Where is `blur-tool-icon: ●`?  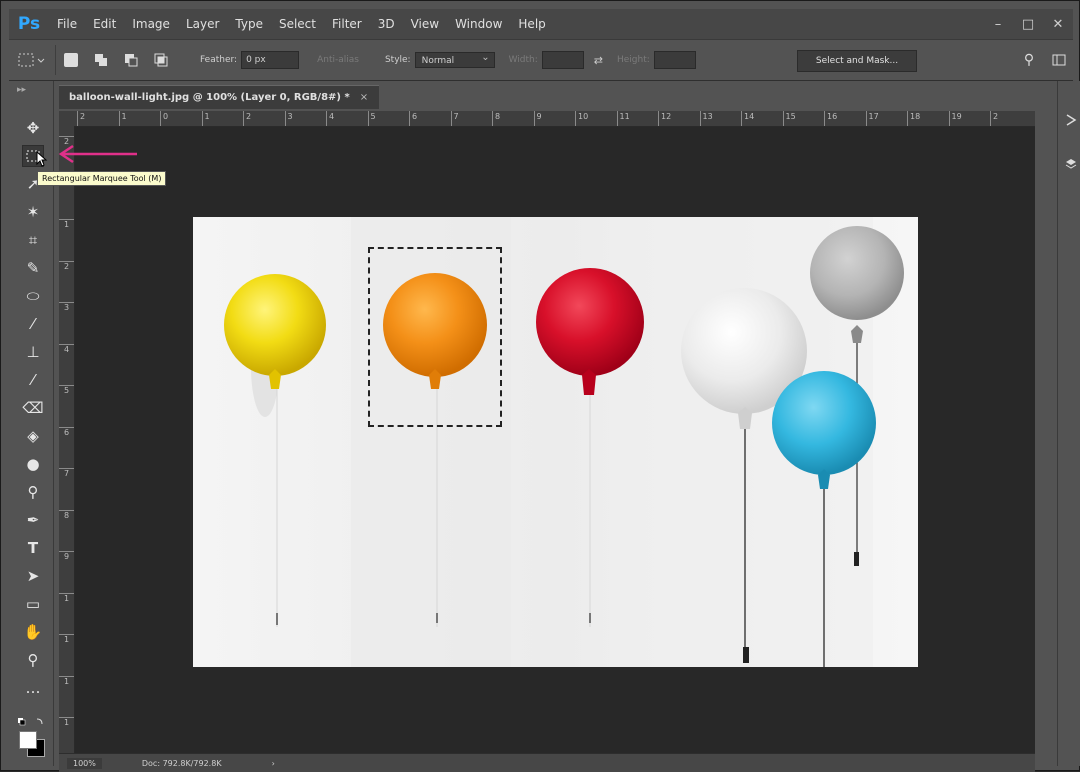
blur-tool-icon: ● is located at coordinates (33, 464).